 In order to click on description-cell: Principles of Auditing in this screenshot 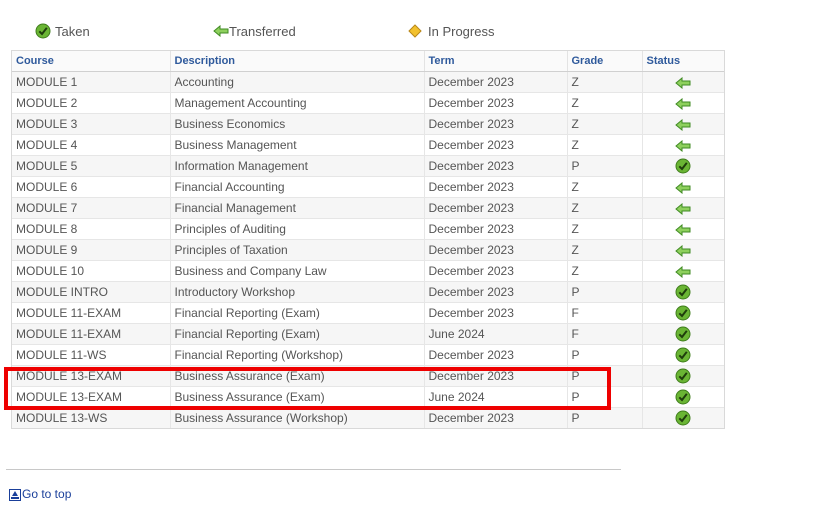, I will do `click(296, 229)`.